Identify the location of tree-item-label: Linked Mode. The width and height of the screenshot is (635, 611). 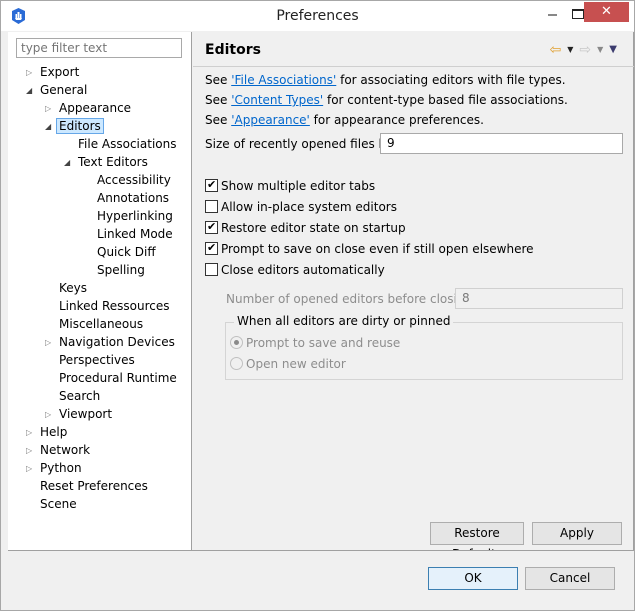
(135, 234).